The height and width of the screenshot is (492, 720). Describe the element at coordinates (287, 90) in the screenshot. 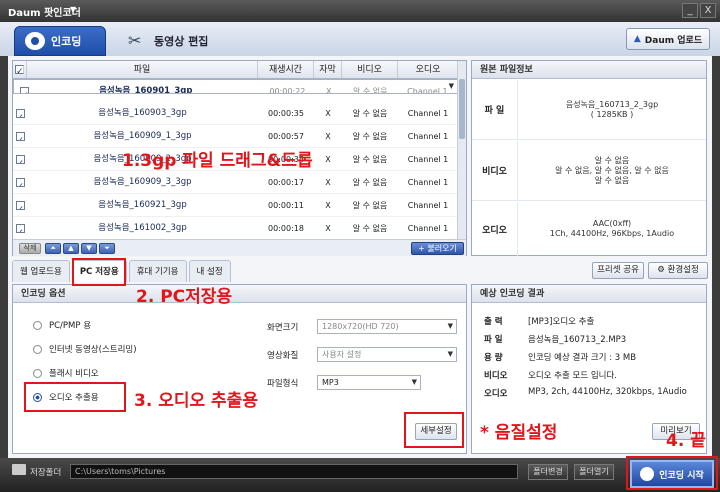

I see `row-duration: 00:00:22` at that location.